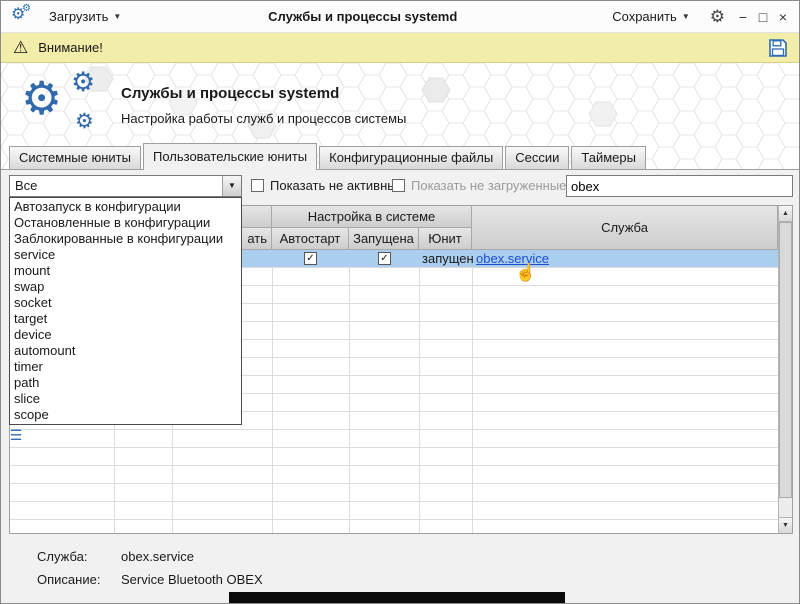 The width and height of the screenshot is (800, 604). I want to click on scroll-up-icon: ▲, so click(785, 214).